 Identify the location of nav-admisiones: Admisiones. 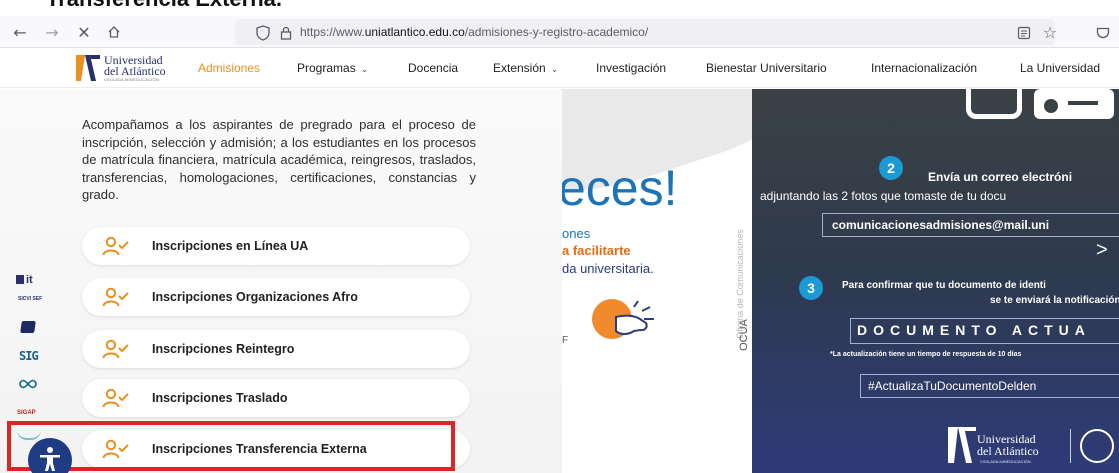
(229, 68).